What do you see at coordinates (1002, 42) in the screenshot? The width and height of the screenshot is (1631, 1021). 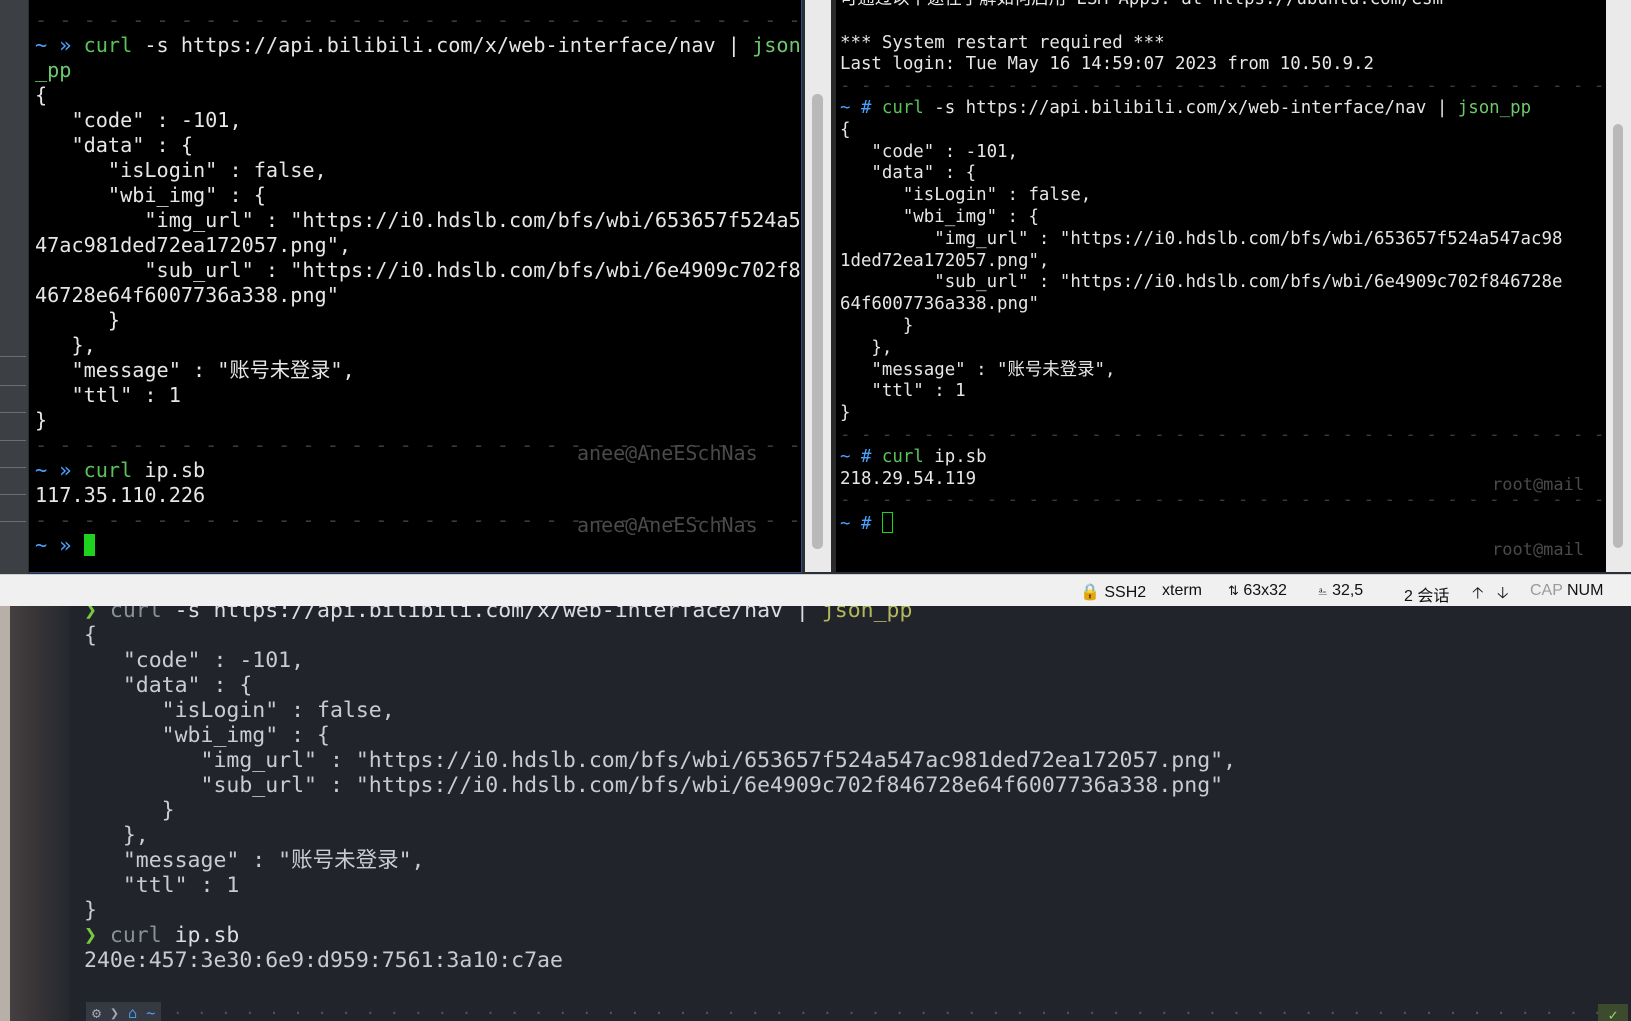 I see `terminal-line: *** System restart required ***` at bounding box center [1002, 42].